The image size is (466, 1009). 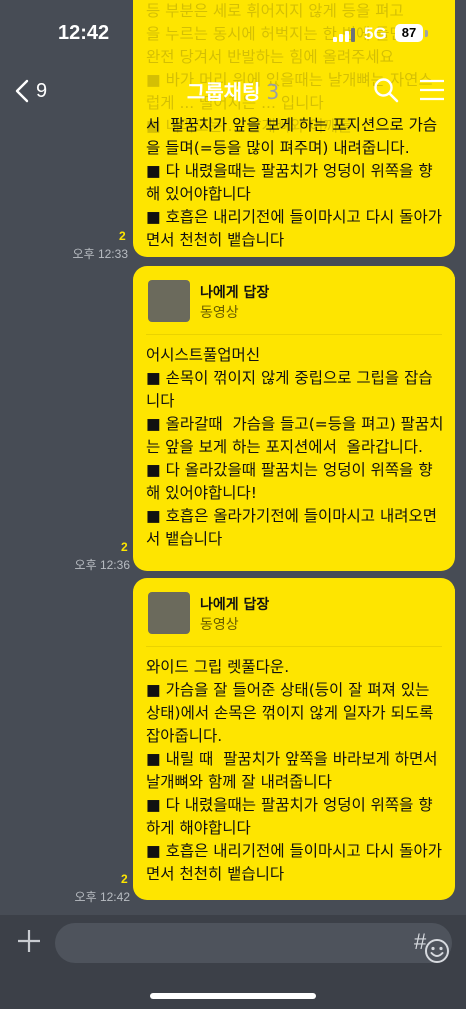 I want to click on menu-button, so click(x=432, y=90).